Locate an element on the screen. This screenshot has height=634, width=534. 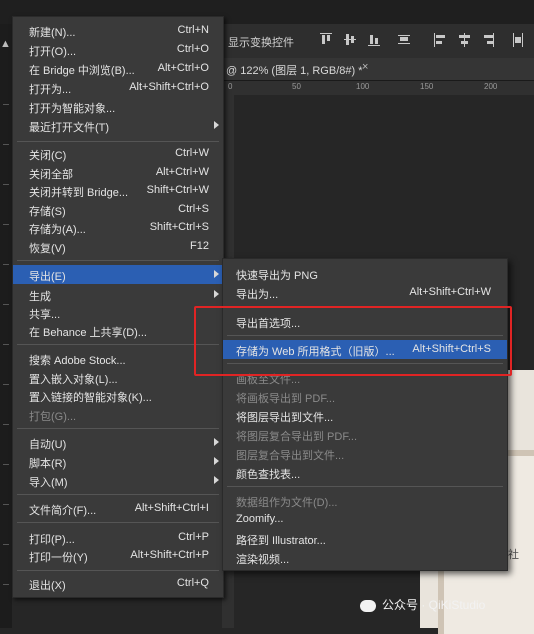
menu-item-shortcut: Alt+Shift+Ctrl+O is located at coordinates (169, 87).